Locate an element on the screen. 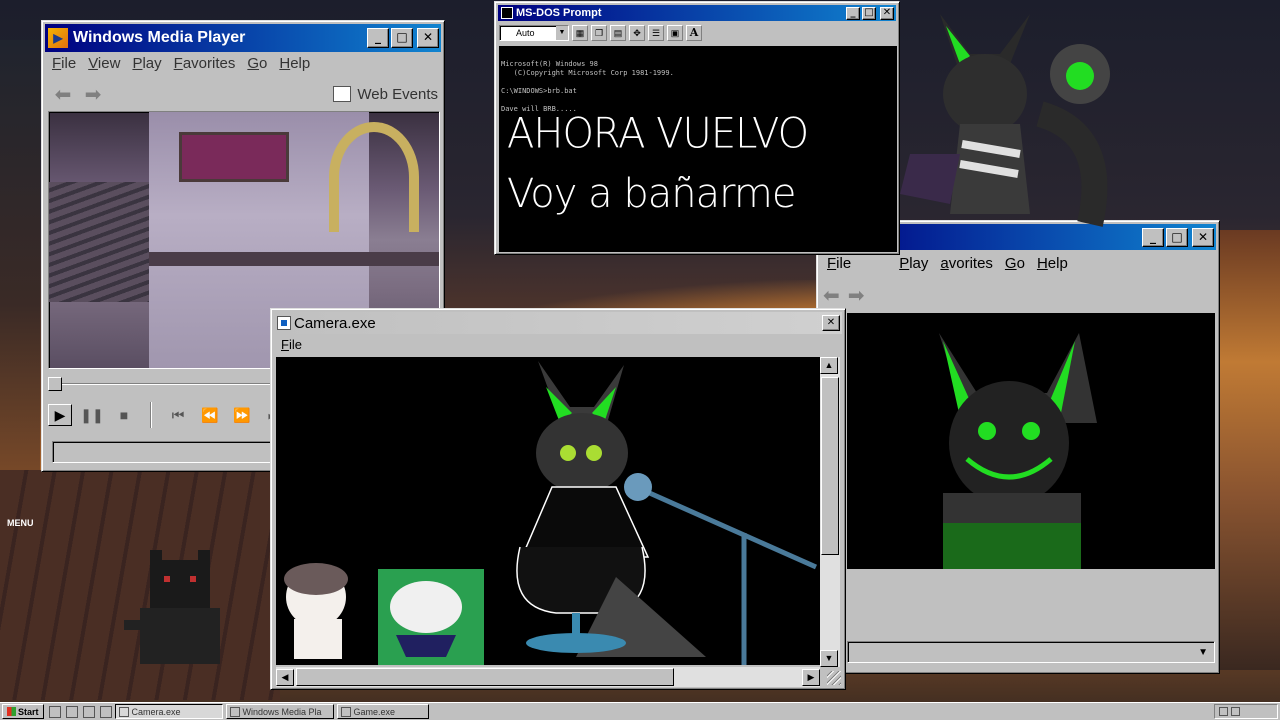  menu-view: View is located at coordinates (104, 63).